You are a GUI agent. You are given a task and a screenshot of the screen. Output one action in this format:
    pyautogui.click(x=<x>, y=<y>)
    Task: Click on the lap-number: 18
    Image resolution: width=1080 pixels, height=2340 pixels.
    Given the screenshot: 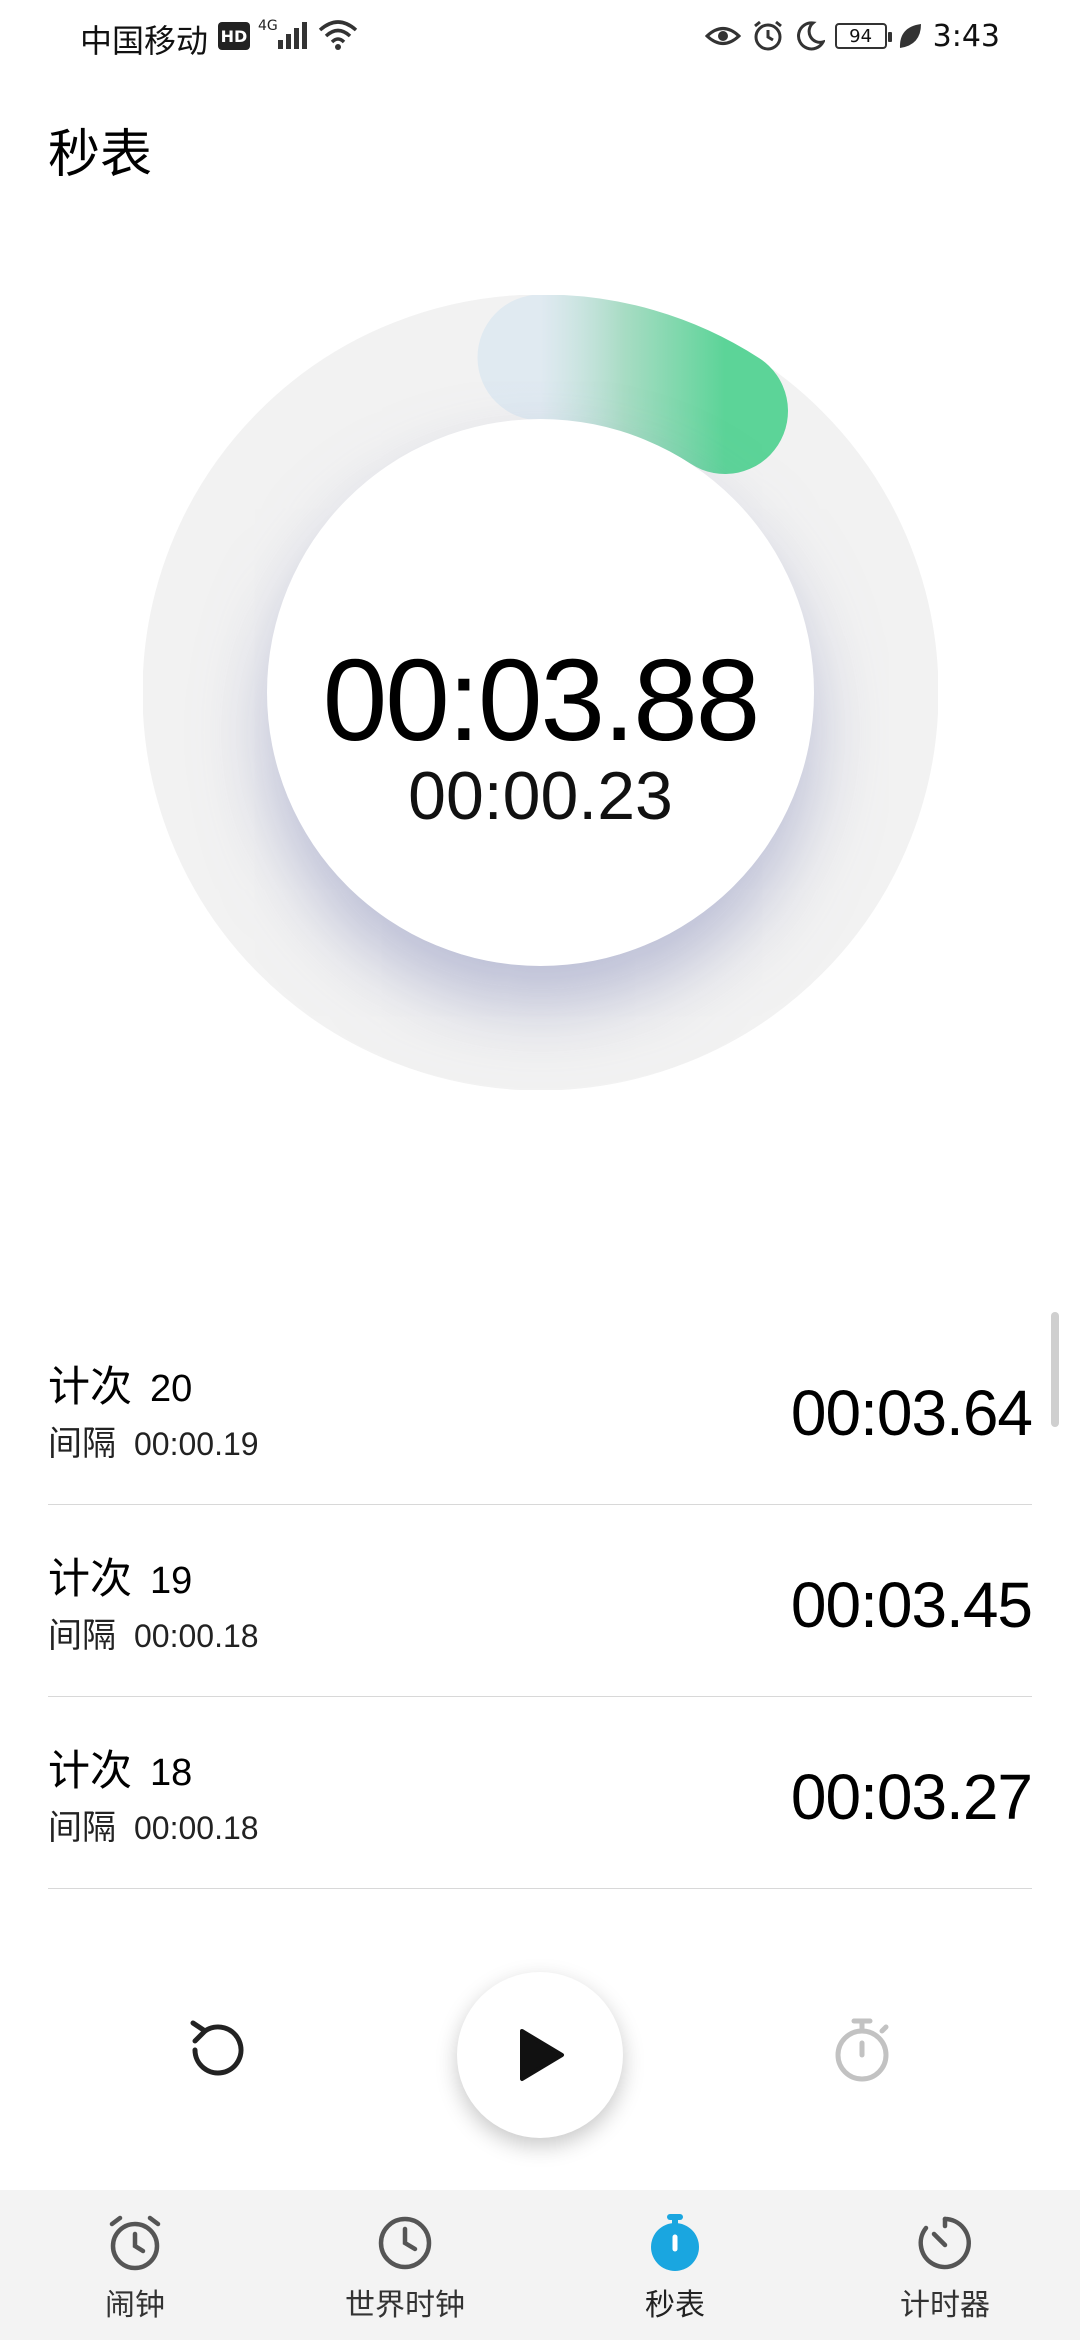 What is the action you would take?
    pyautogui.click(x=171, y=1773)
    